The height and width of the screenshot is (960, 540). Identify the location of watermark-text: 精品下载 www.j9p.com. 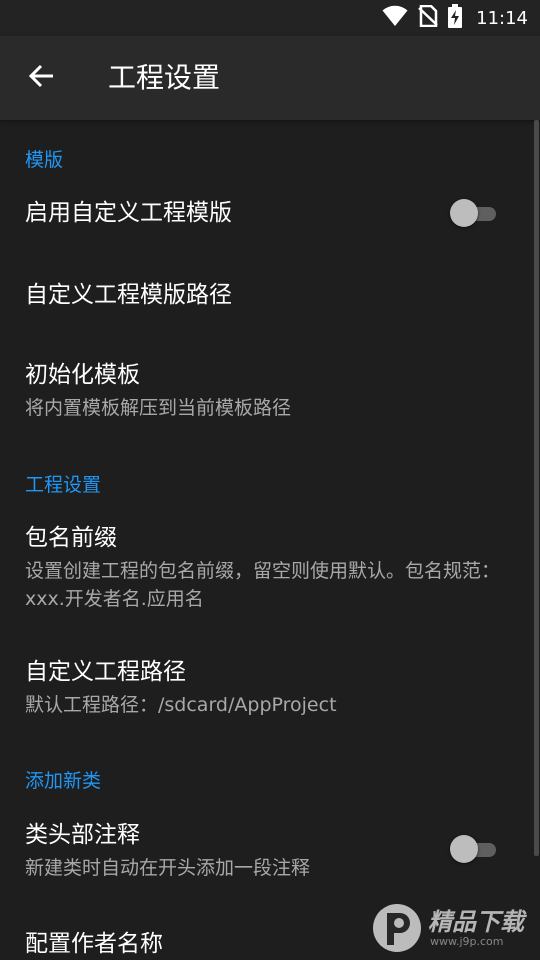
(476, 928).